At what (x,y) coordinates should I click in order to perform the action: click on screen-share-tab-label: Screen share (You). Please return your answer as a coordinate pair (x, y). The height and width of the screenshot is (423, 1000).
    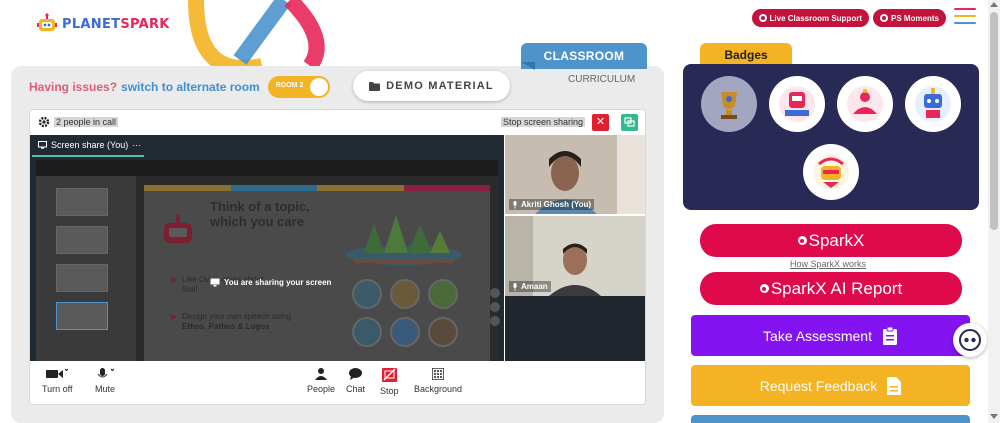
    Looking at the image, I should click on (90, 145).